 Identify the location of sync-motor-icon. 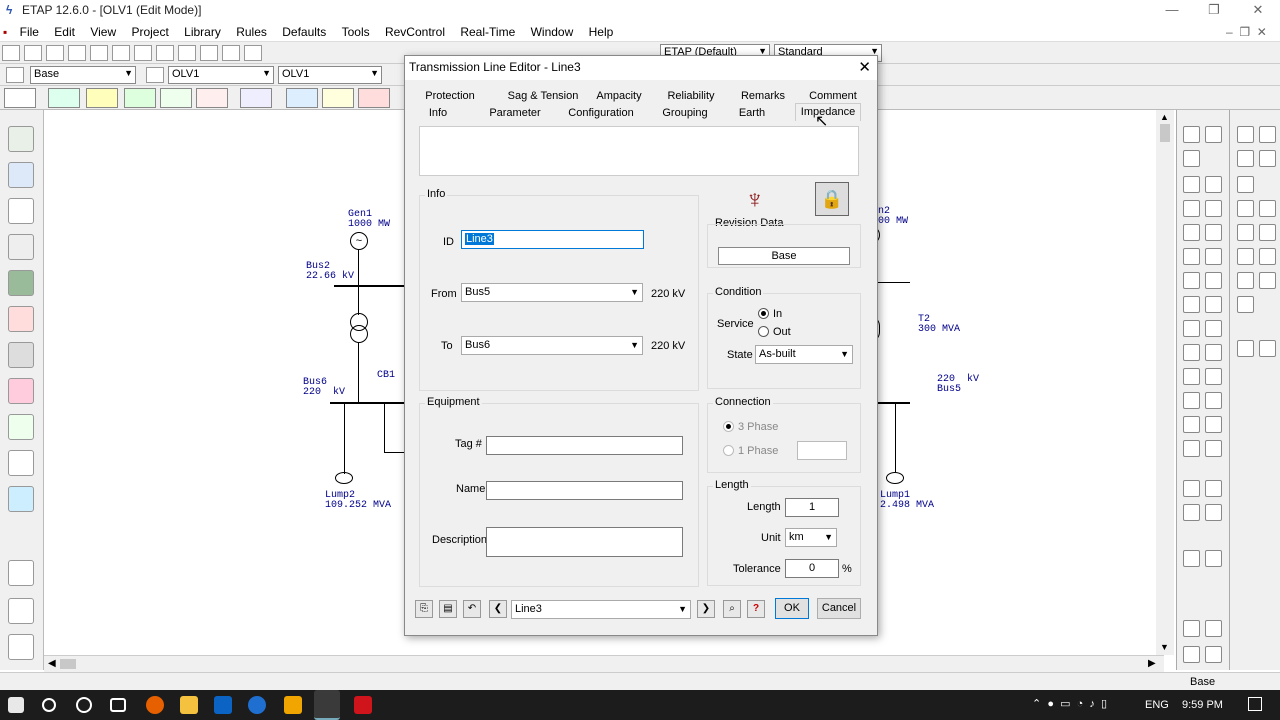
(1213, 328).